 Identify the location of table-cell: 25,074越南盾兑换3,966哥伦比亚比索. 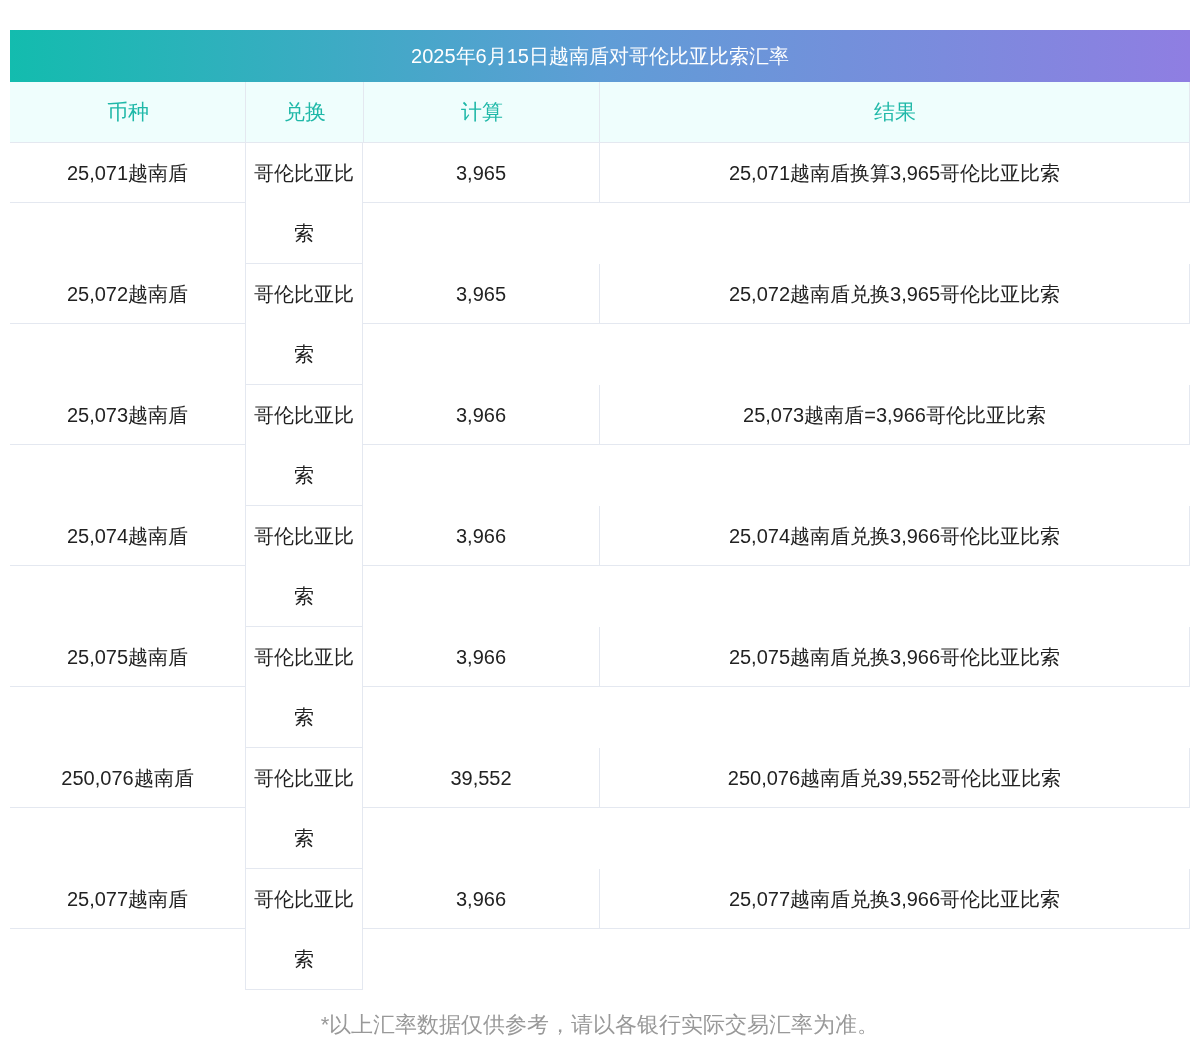
(894, 536).